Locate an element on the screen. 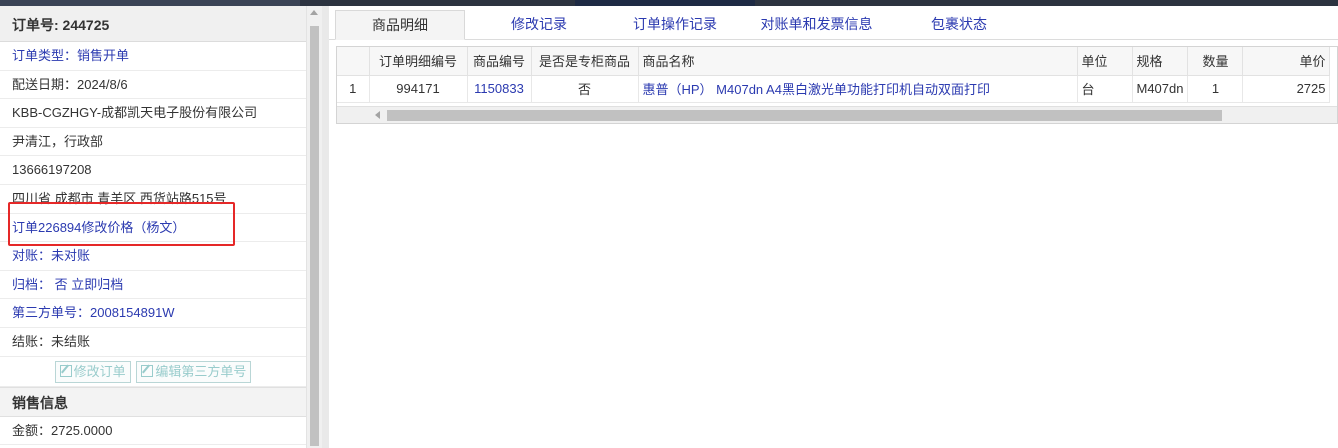 The image size is (1338, 448). tab-product-details: 商品明细 is located at coordinates (400, 25).